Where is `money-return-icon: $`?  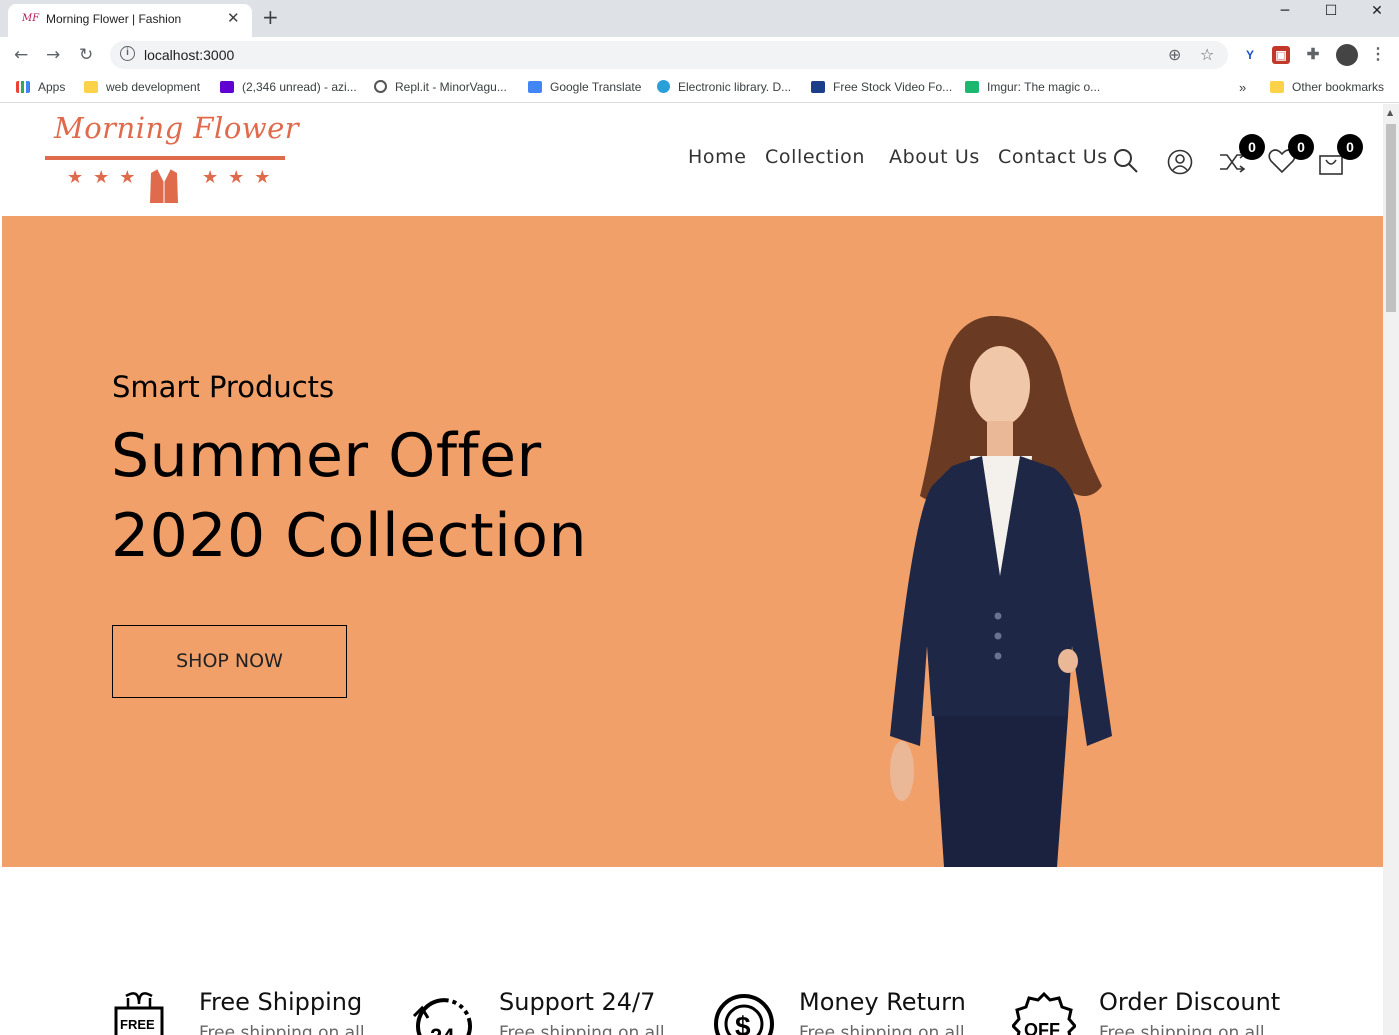 money-return-icon: $ is located at coordinates (744, 1014).